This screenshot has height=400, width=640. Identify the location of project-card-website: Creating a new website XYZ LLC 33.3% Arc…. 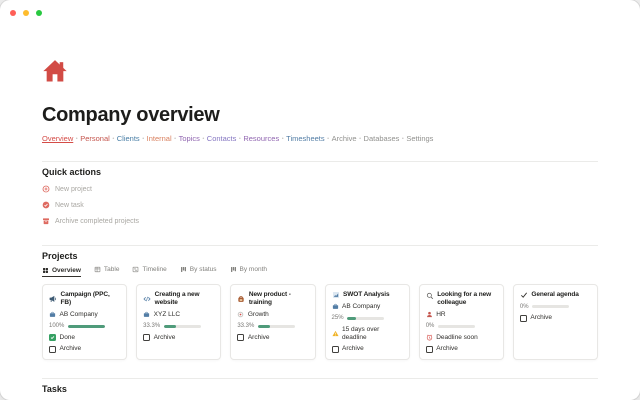
(179, 322).